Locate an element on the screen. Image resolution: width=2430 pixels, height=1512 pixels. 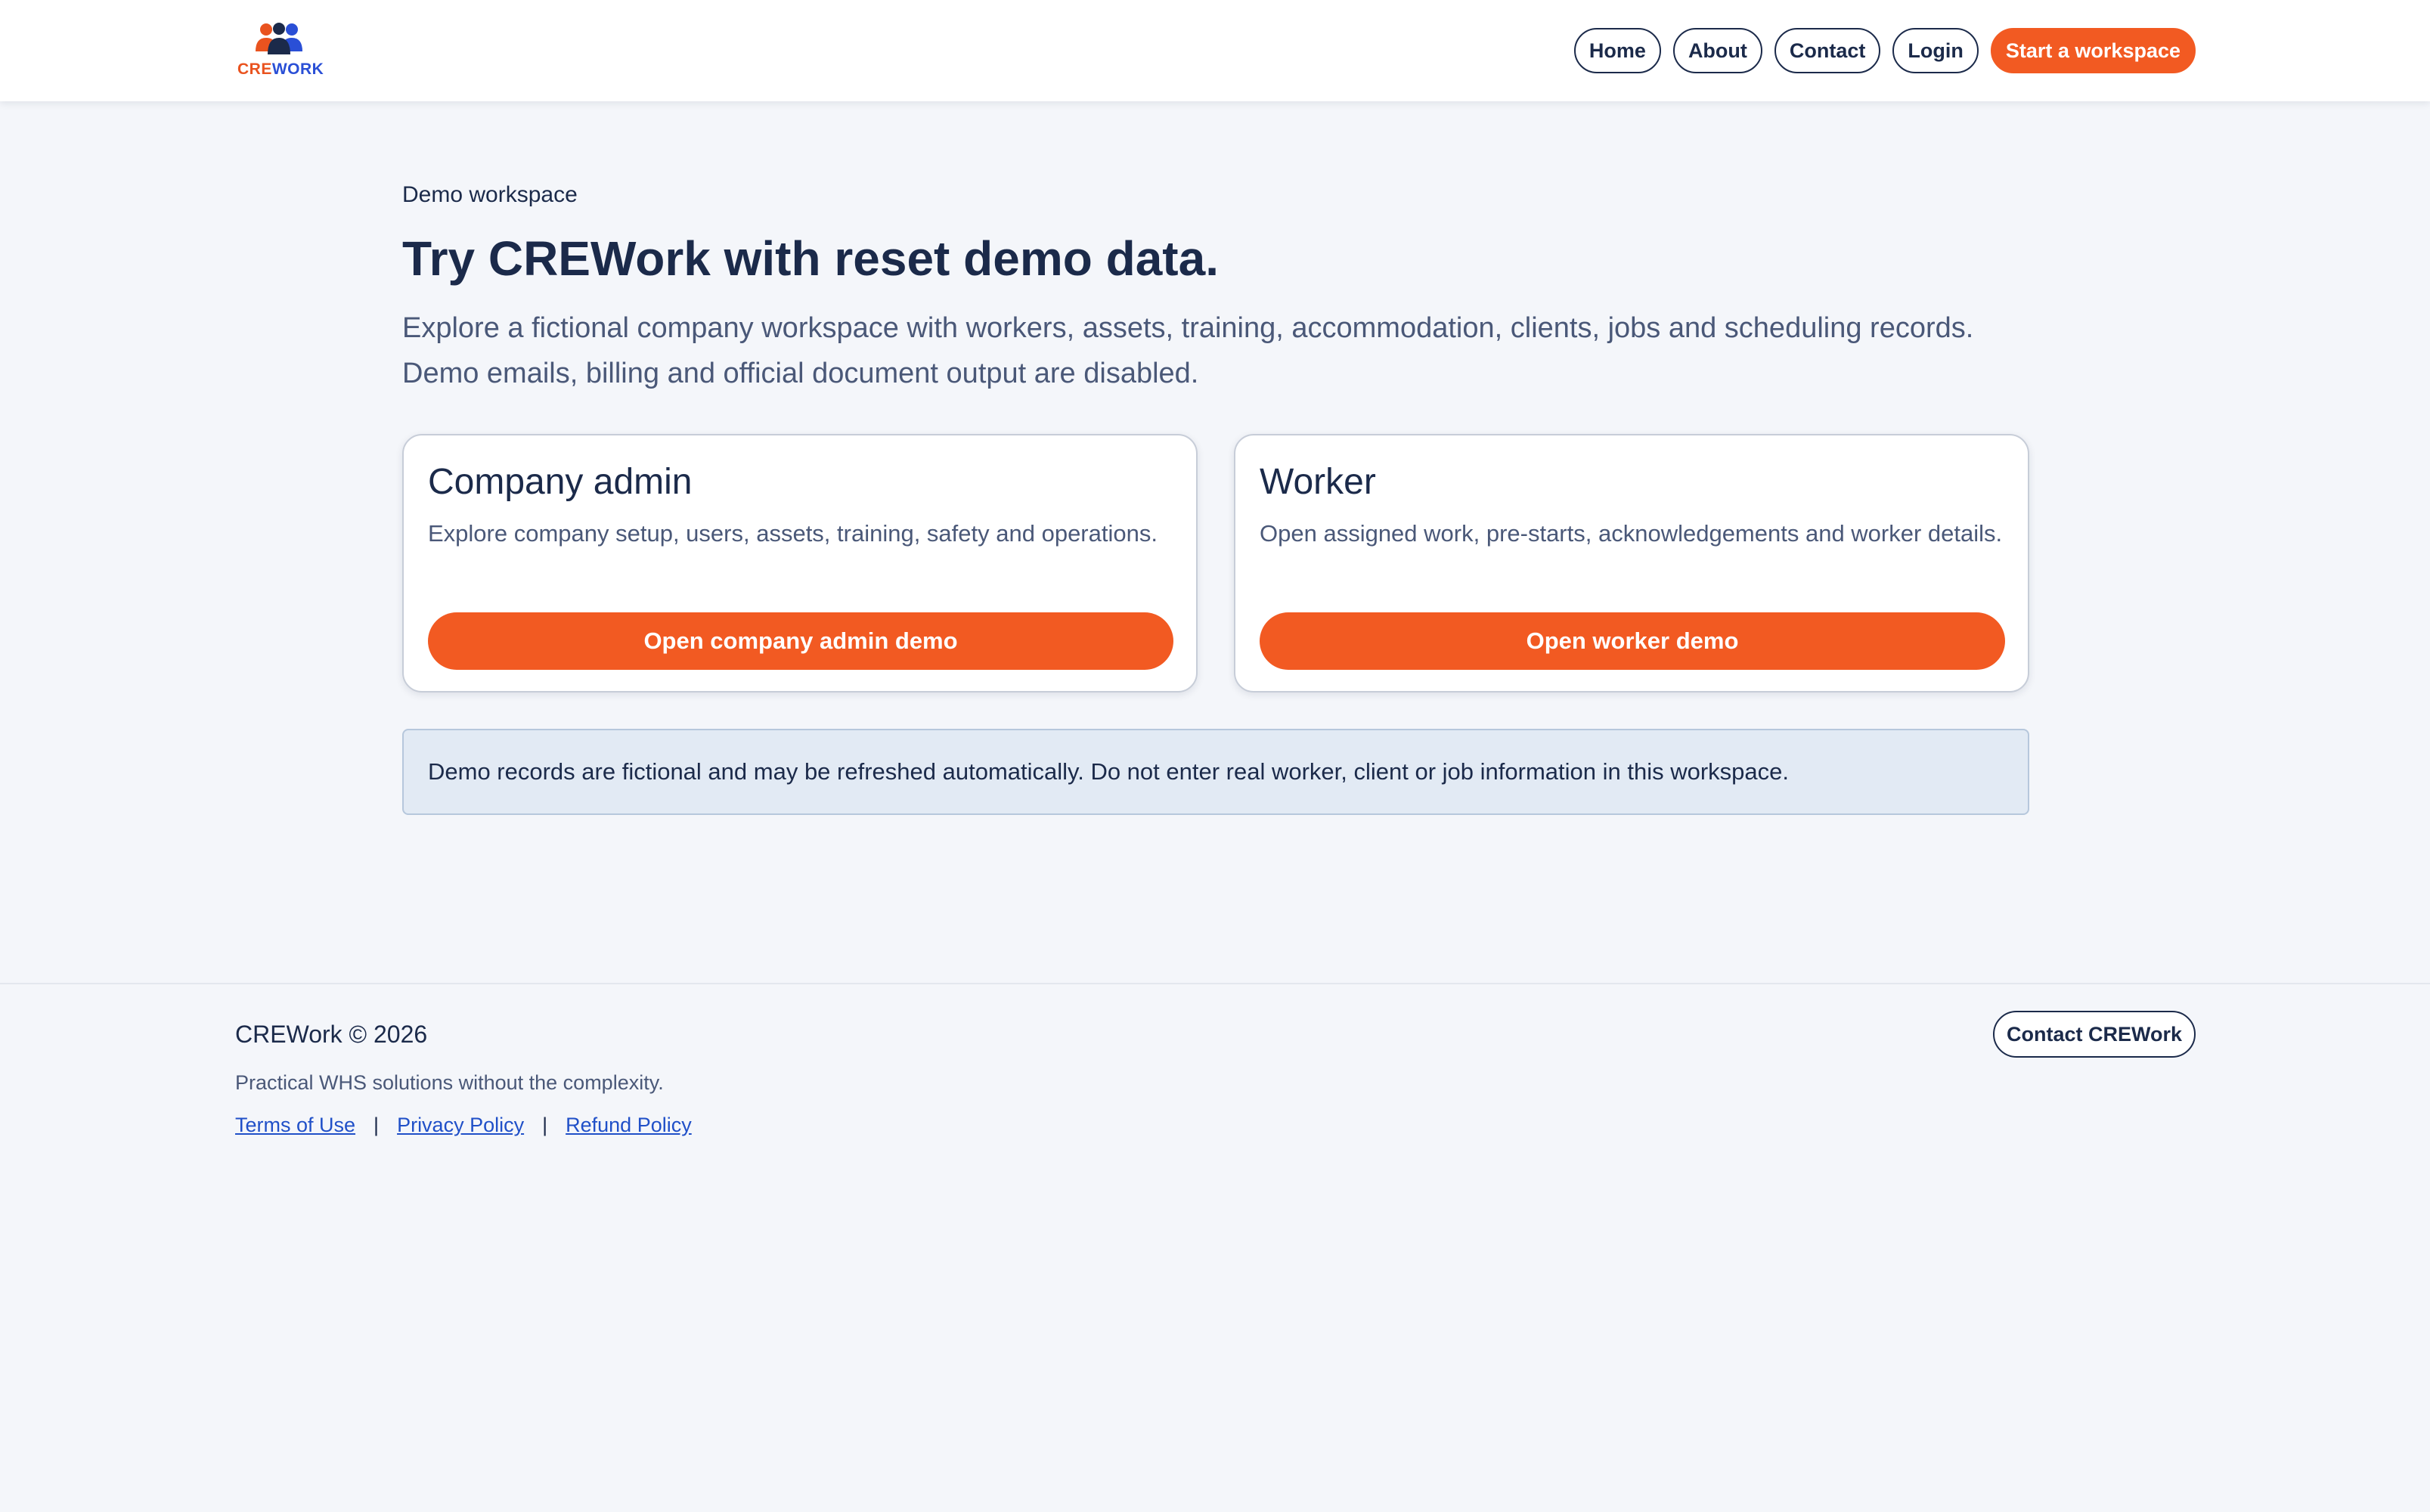
refund-policy-link: Refund Policy is located at coordinates (629, 1125).